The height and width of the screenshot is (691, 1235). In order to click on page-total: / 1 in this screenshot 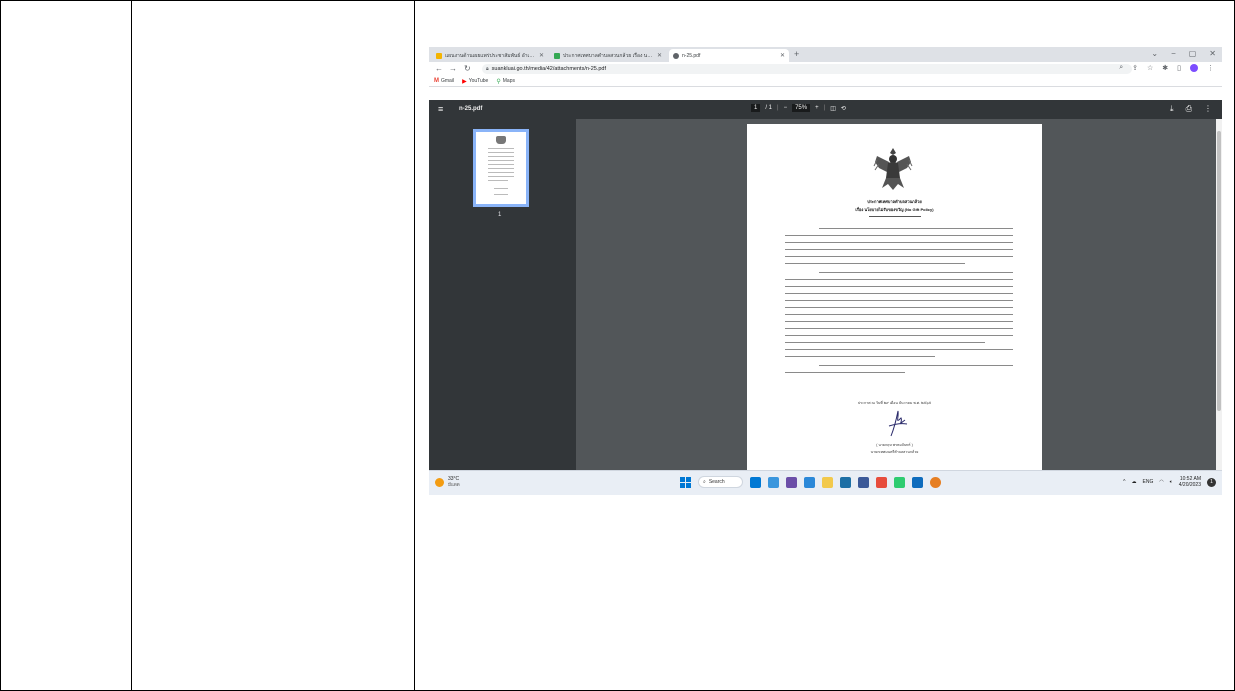, I will do `click(769, 108)`.